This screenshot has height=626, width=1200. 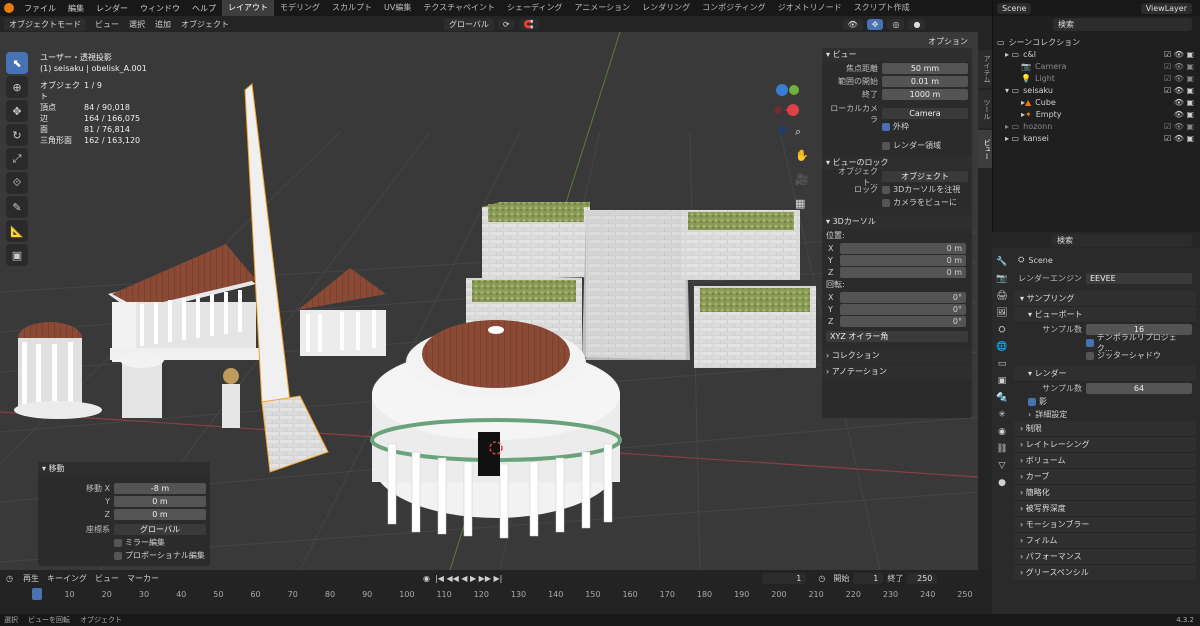 I want to click on mirror-checkbox, so click(x=118, y=542).